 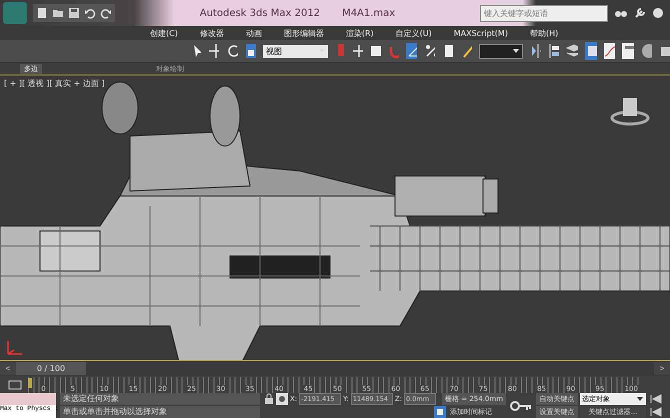 I want to click on viewcube-icon, so click(x=630, y=111).